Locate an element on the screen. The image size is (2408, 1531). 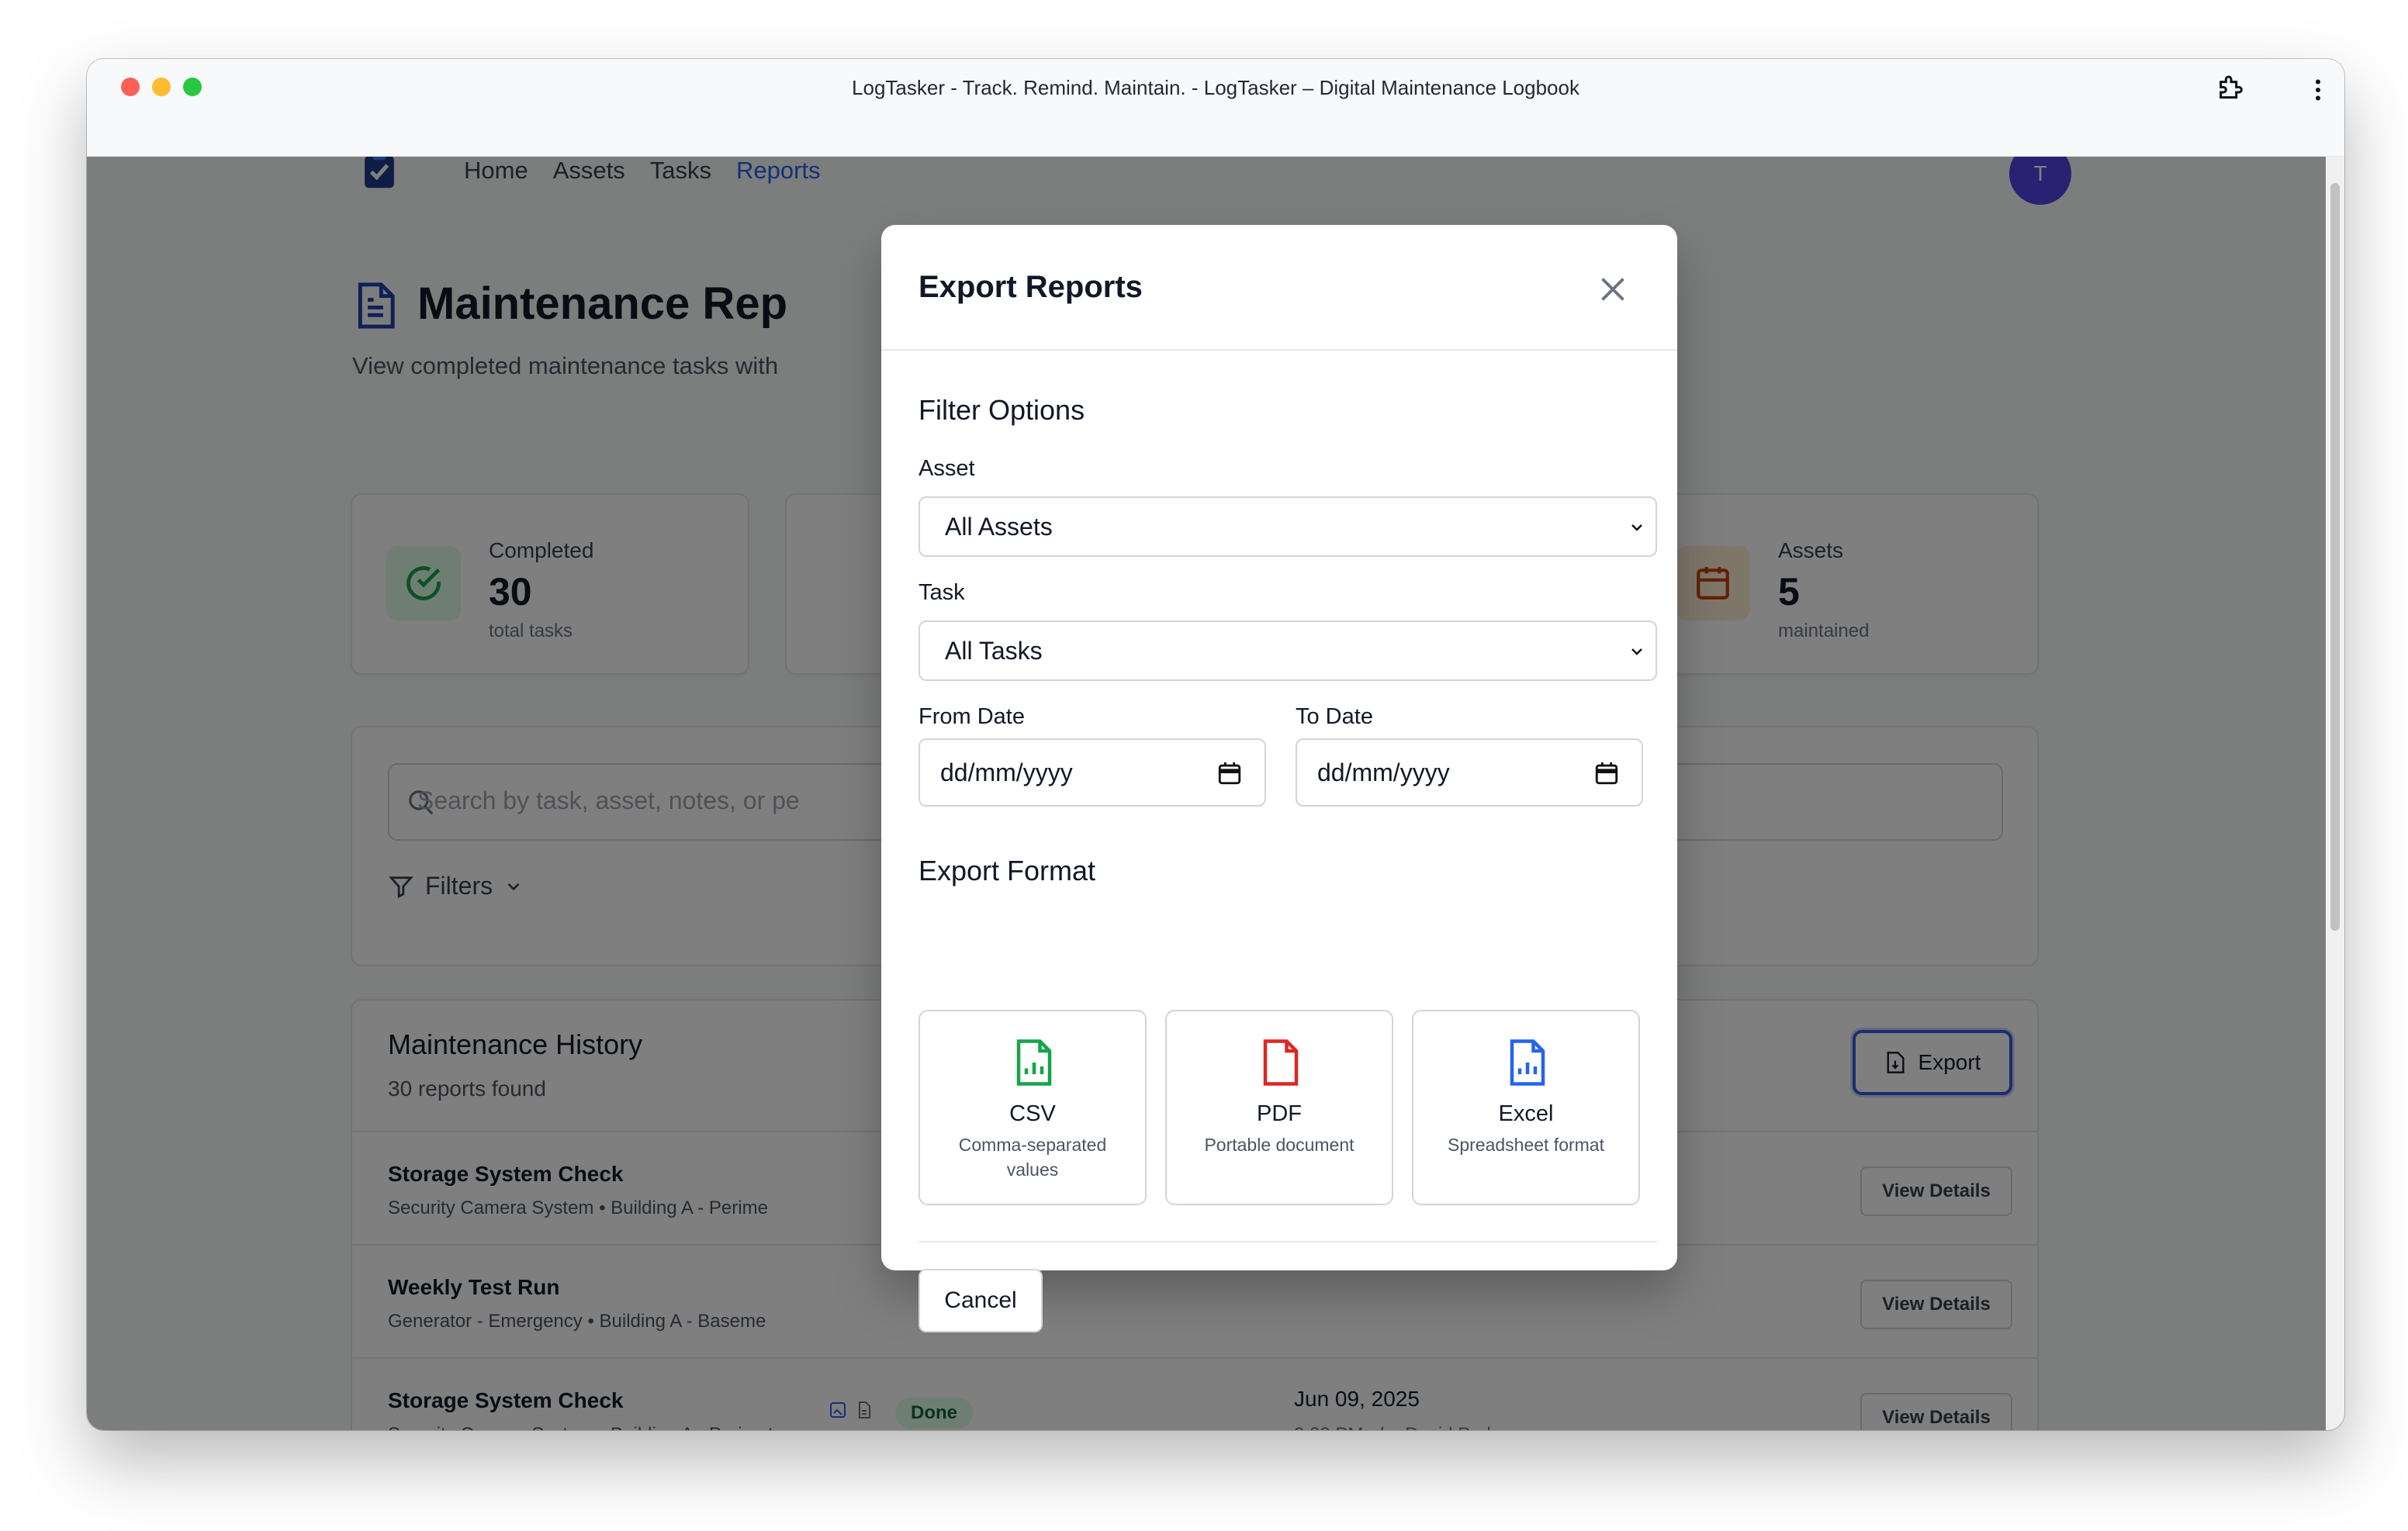
export-format-title: Export Format is located at coordinates (1008, 870).